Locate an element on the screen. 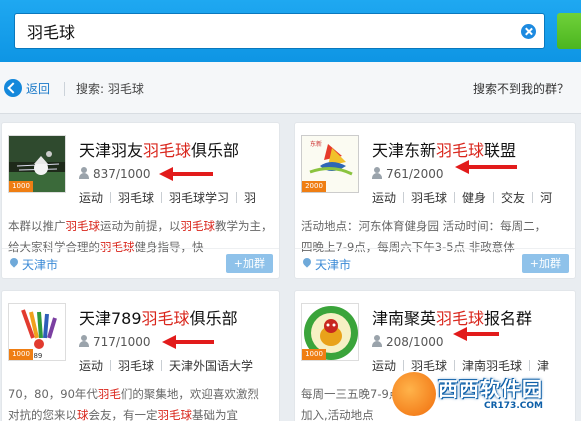  capacity-badge: 2000 is located at coordinates (314, 186).